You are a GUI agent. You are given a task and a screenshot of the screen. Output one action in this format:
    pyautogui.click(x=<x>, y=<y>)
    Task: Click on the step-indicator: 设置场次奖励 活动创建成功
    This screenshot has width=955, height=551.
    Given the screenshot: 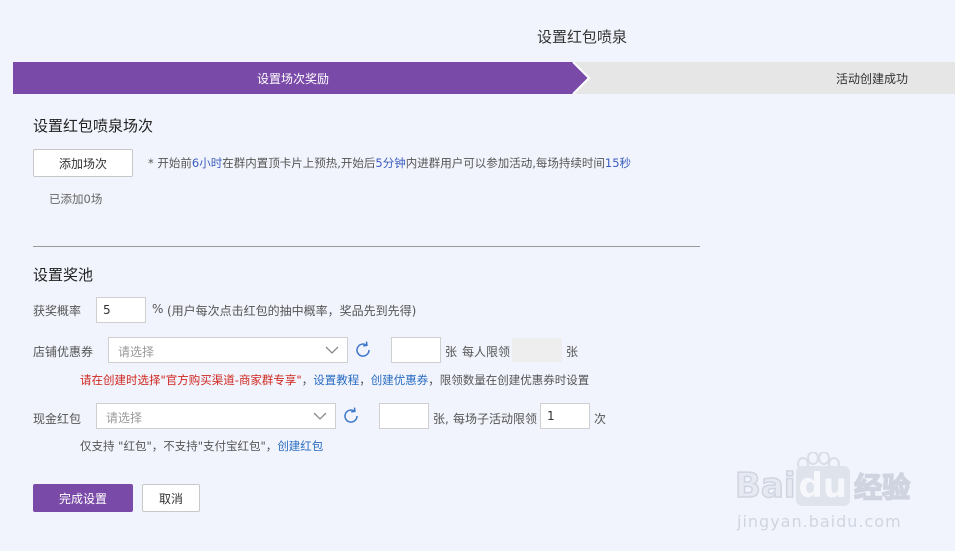 What is the action you would take?
    pyautogui.click(x=484, y=78)
    